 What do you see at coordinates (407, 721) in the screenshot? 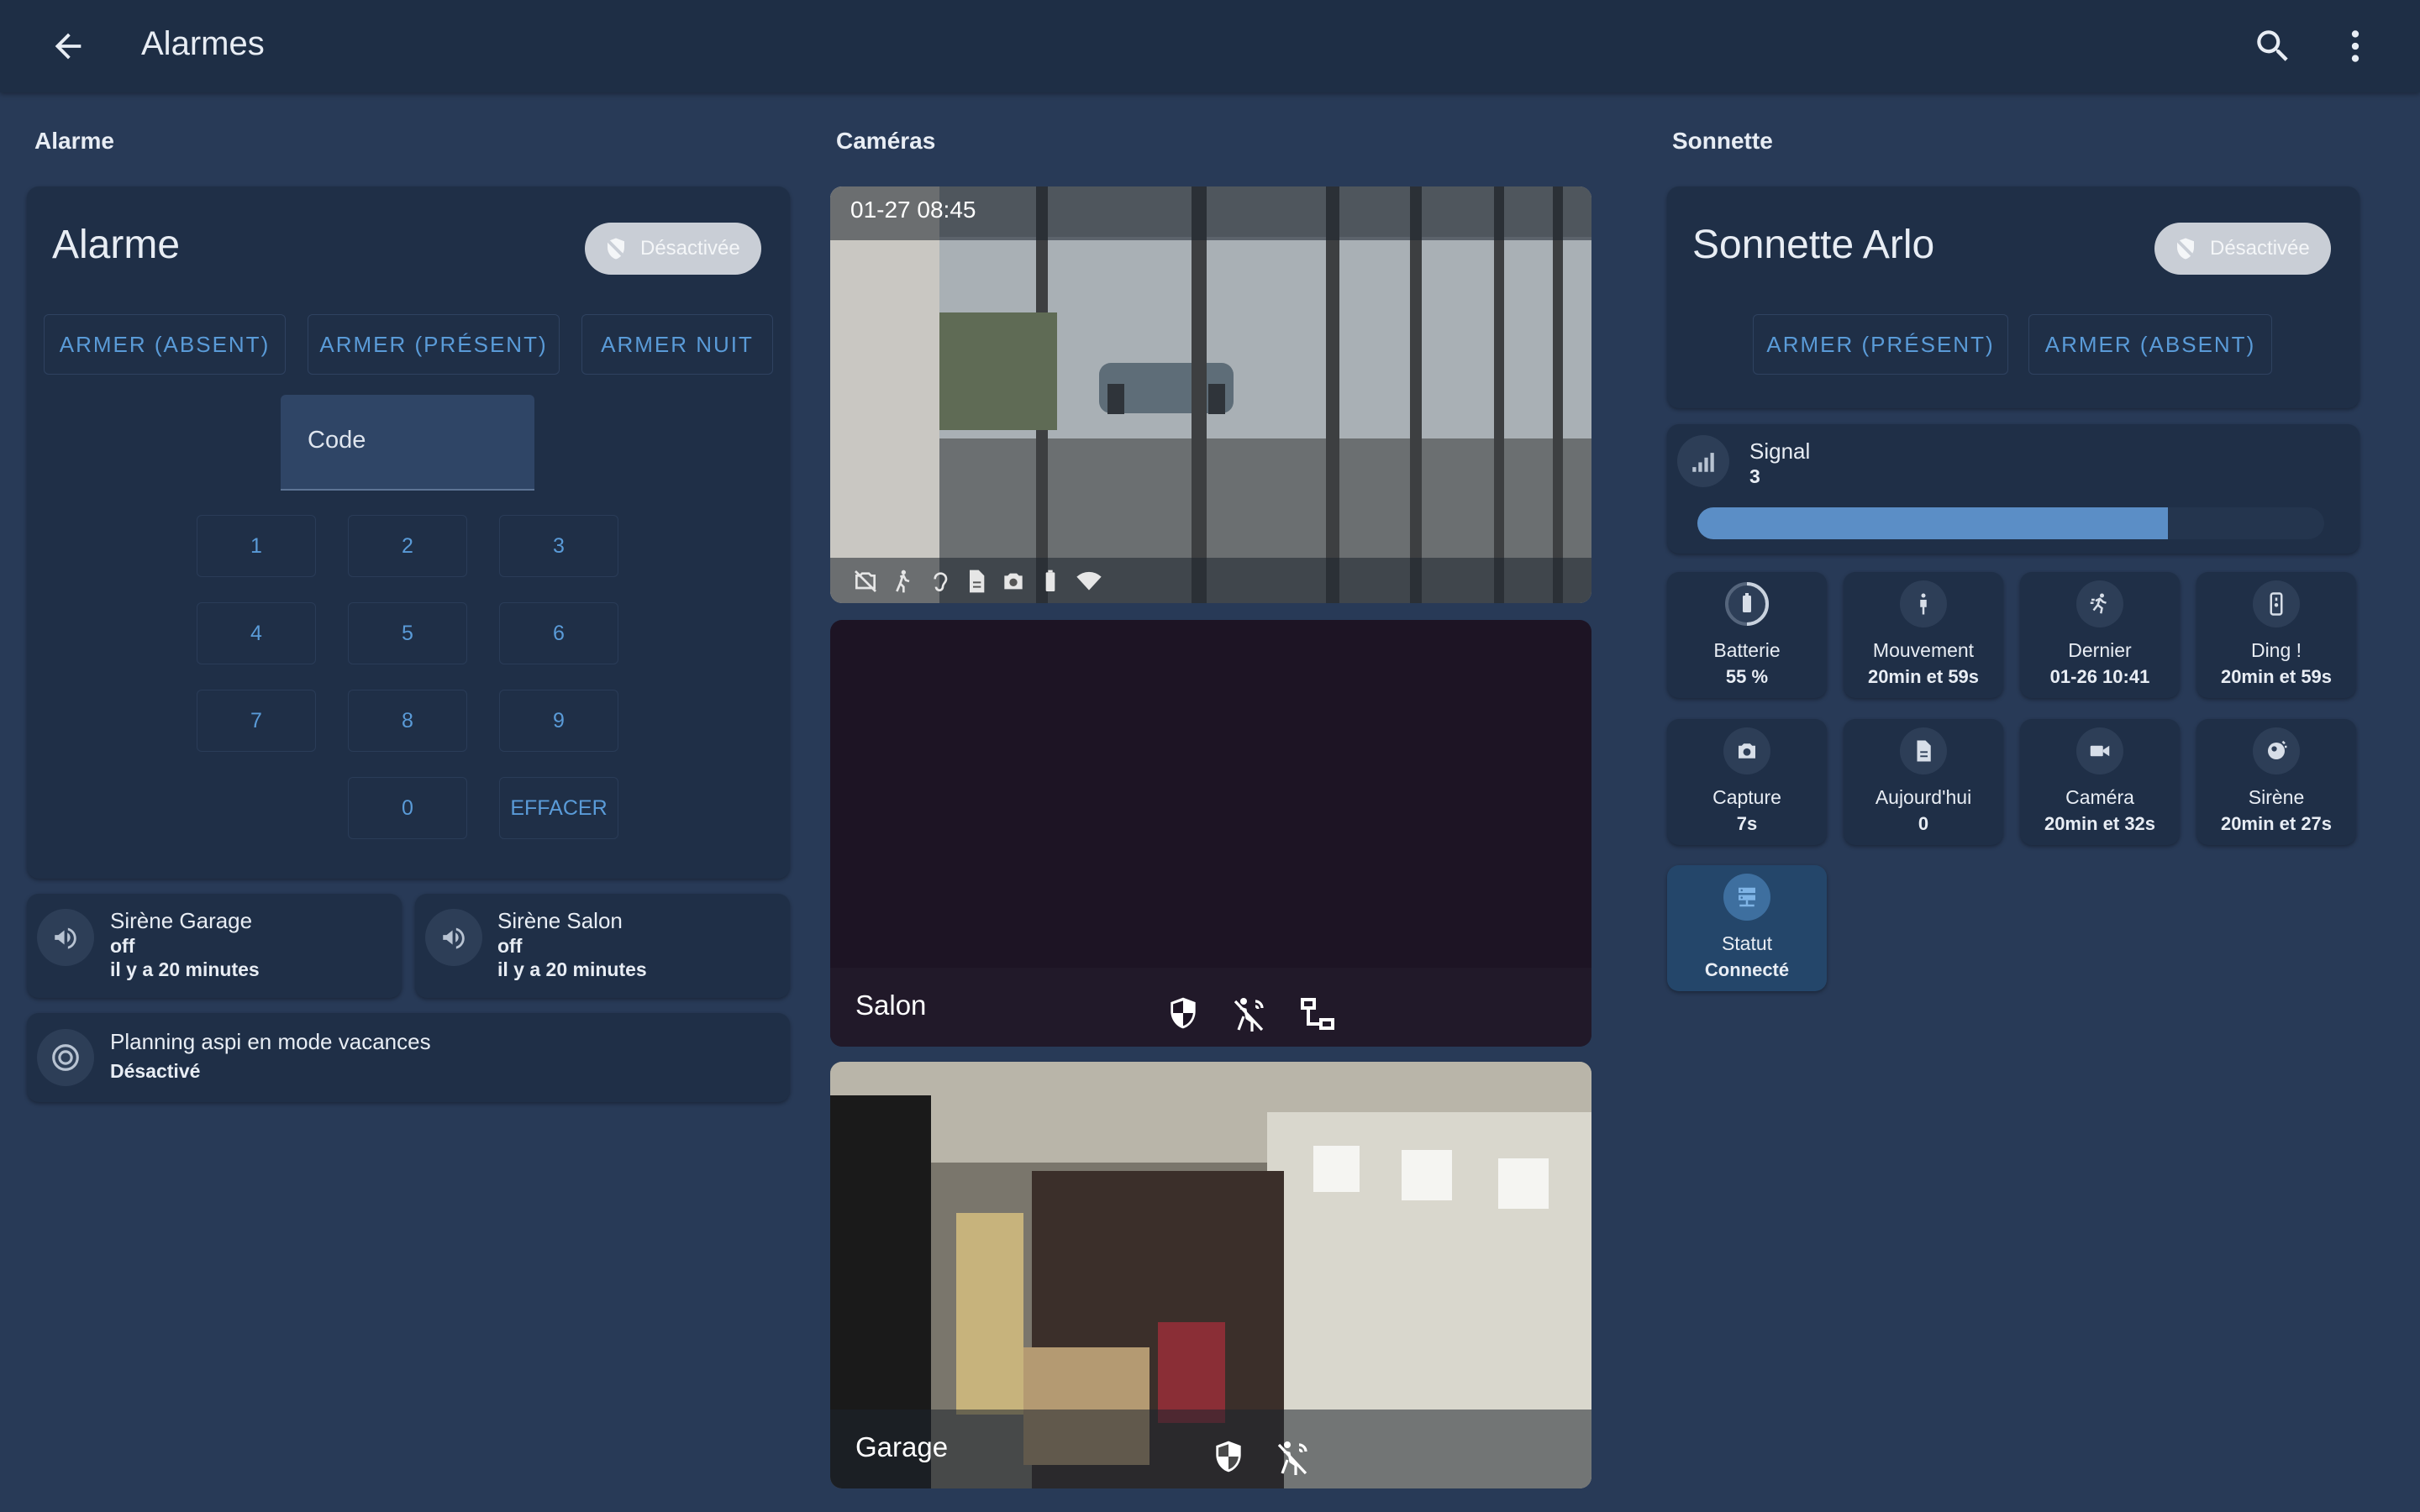
I see `keypad-key-8: 8` at bounding box center [407, 721].